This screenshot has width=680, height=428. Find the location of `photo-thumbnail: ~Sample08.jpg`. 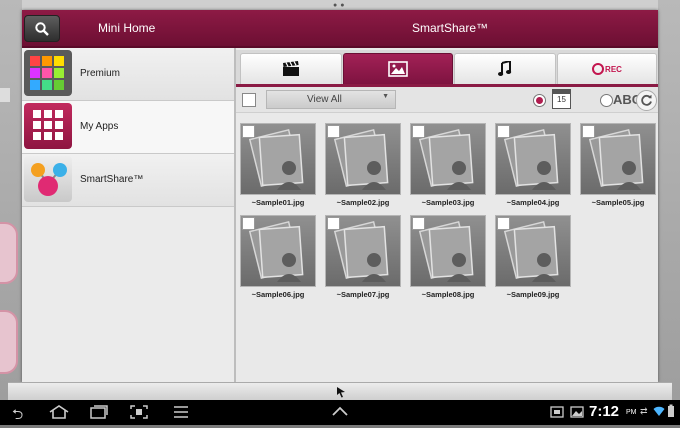

photo-thumbnail: ~Sample08.jpg is located at coordinates (448, 259).